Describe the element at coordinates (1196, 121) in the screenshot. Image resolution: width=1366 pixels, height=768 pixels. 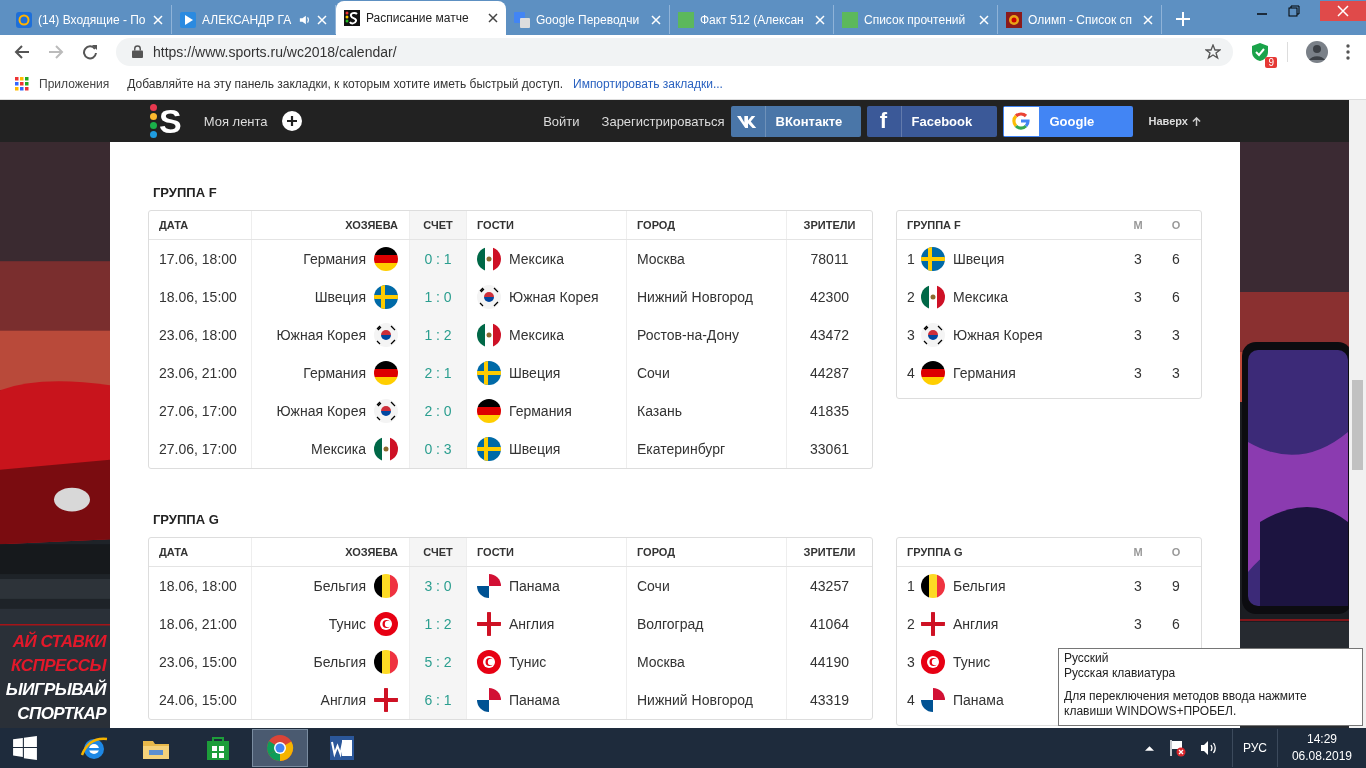
I see `arrow-up-icon` at that location.